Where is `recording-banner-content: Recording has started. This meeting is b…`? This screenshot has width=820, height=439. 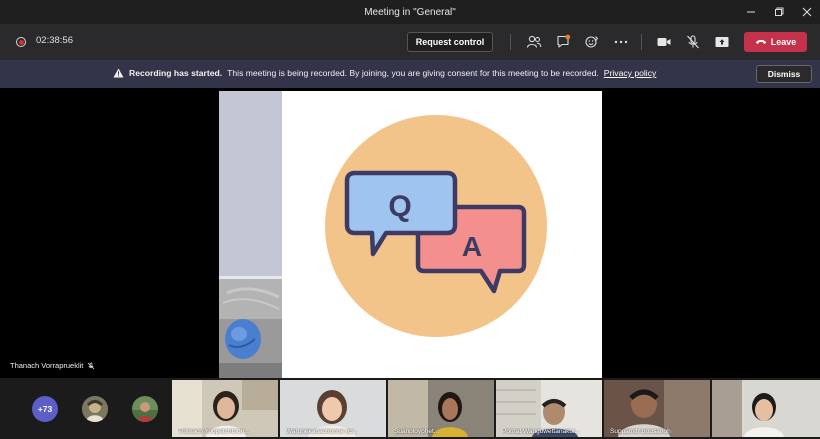
recording-banner-content: Recording has started. This meeting is b… is located at coordinates (384, 73).